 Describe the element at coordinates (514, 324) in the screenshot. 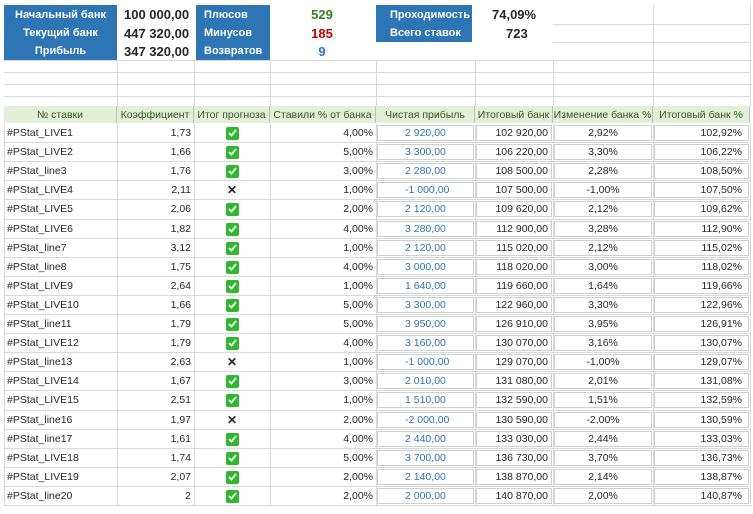

I see `cell-final-bank: 126 910,00` at that location.